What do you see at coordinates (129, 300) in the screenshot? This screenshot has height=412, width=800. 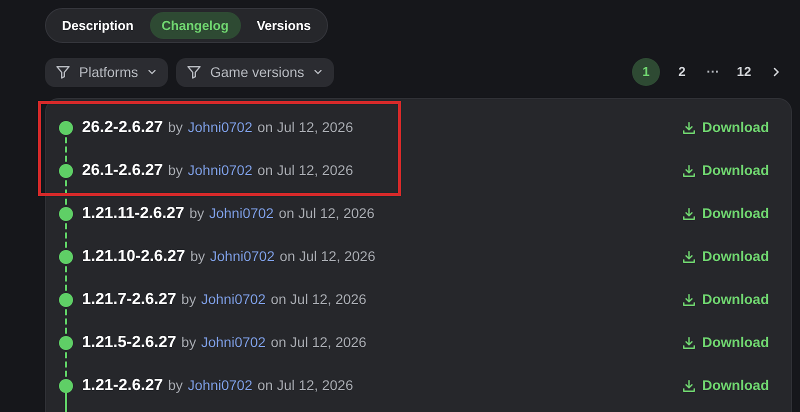 I see `version-name: 1.21.7-2.6.27` at bounding box center [129, 300].